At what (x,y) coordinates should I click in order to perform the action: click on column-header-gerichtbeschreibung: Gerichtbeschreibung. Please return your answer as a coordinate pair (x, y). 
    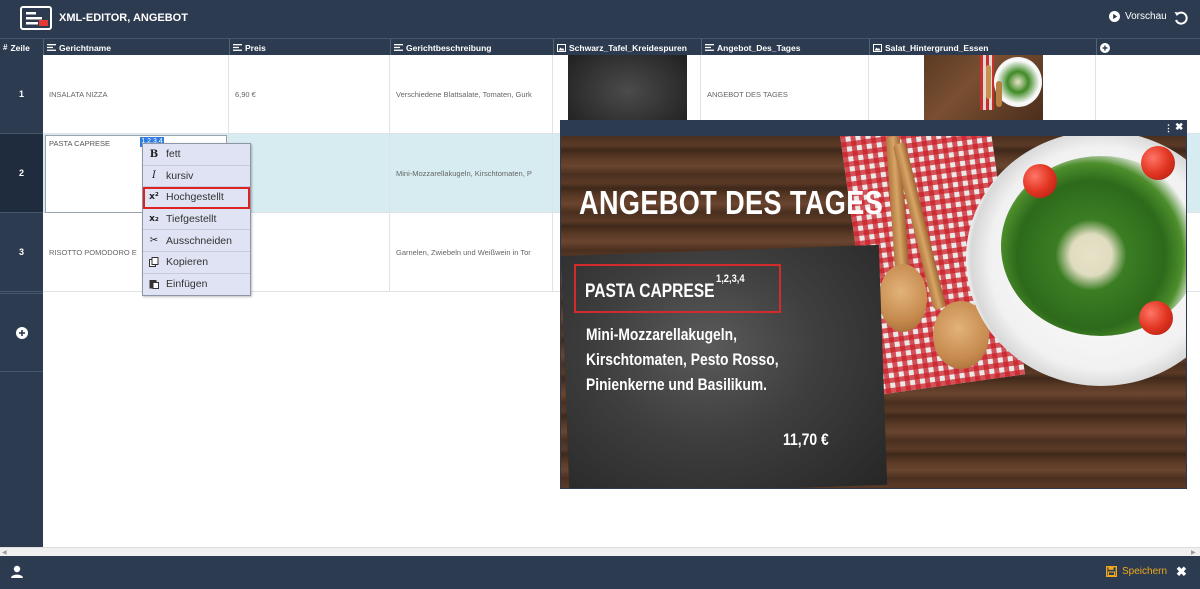
    Looking at the image, I should click on (471, 47).